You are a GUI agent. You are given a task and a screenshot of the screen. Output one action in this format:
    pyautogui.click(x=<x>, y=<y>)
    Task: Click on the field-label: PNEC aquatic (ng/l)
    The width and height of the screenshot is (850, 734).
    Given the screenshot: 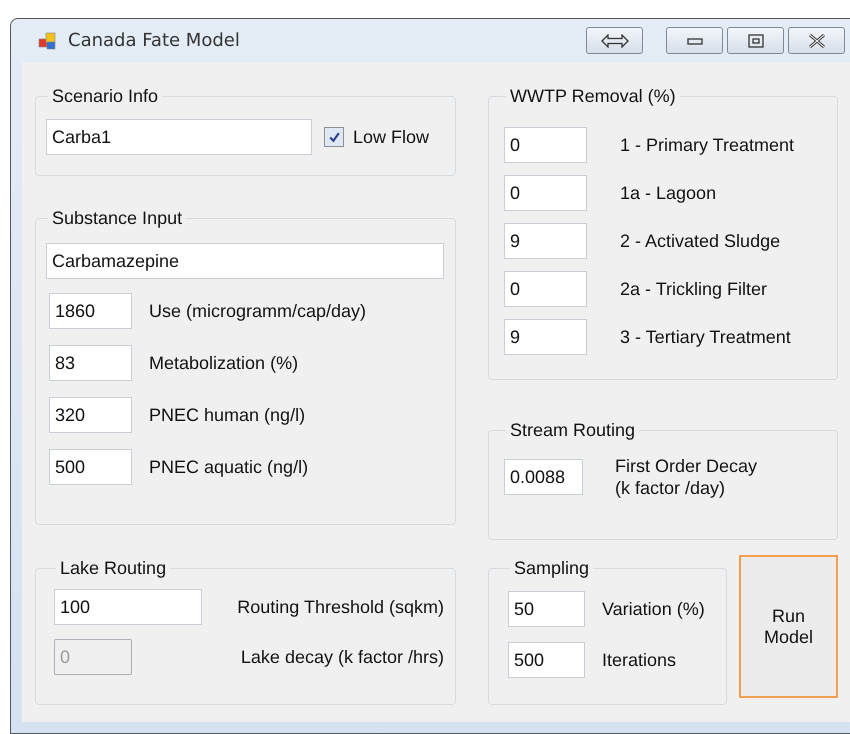 What is the action you would take?
    pyautogui.click(x=228, y=467)
    